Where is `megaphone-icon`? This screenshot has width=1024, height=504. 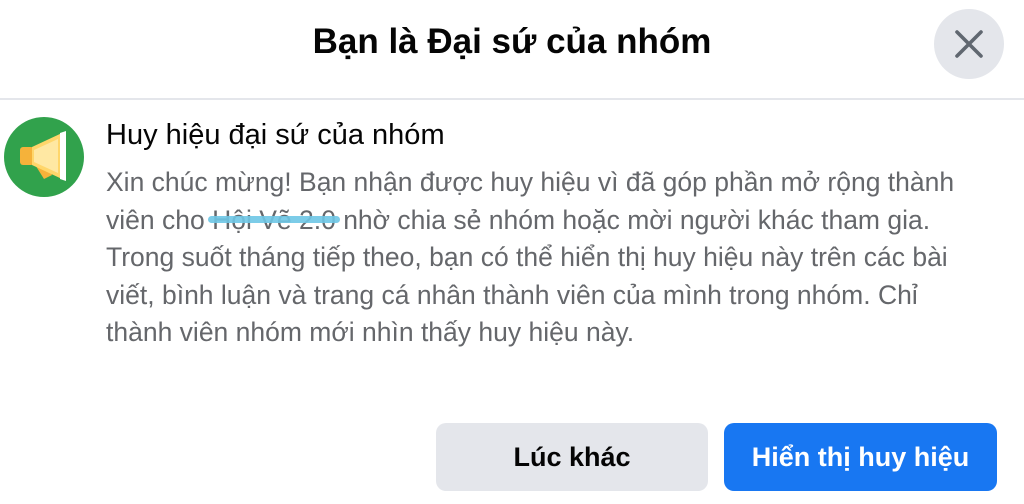 megaphone-icon is located at coordinates (44, 157).